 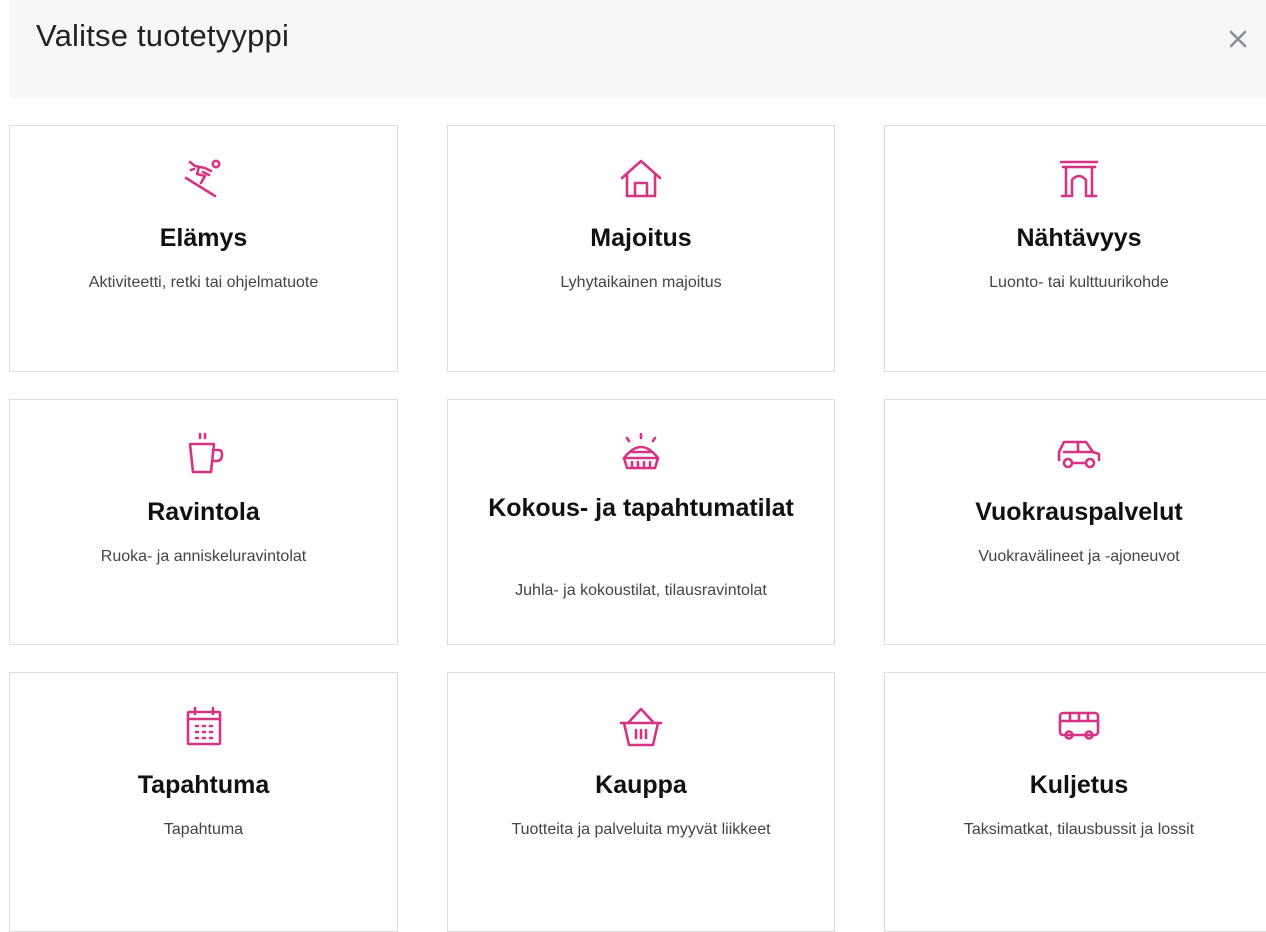 I want to click on card-description: Luonto- tai kulttuurikohde, so click(x=1079, y=282).